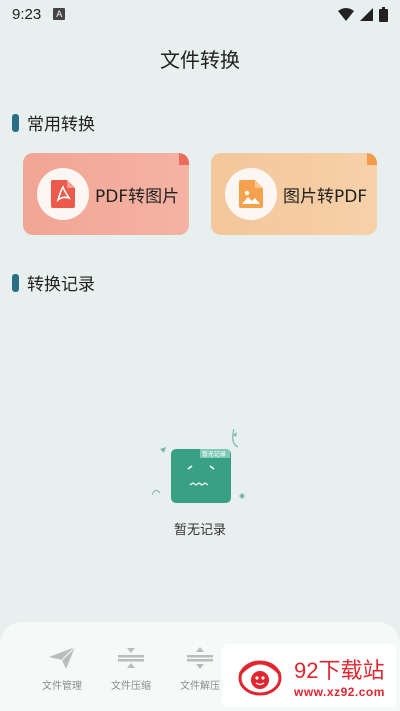  I want to click on nav-item-file-decompress: 文件解压, so click(200, 669).